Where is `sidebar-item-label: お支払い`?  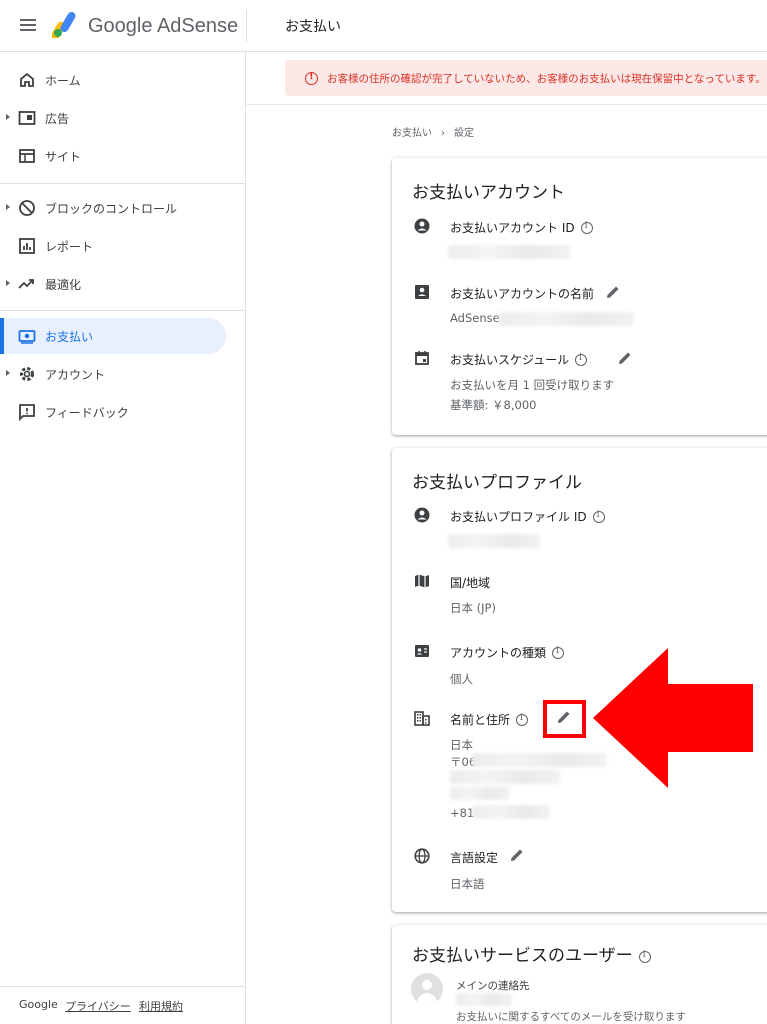 sidebar-item-label: お支払い is located at coordinates (69, 337).